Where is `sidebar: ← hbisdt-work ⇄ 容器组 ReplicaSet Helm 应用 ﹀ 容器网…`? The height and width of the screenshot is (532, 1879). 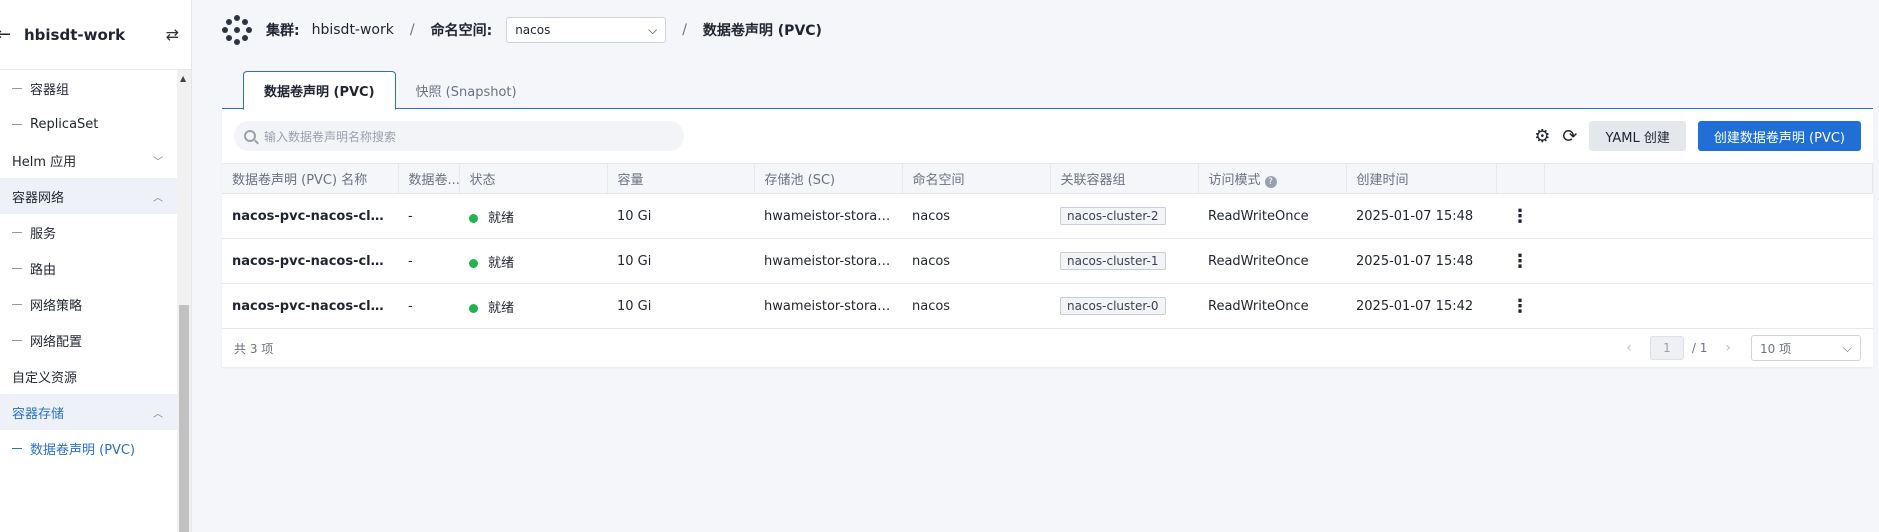 sidebar: ← hbisdt-work ⇄ 容器组 ReplicaSet Helm 应用 ﹀ 容器网… is located at coordinates (96, 266).